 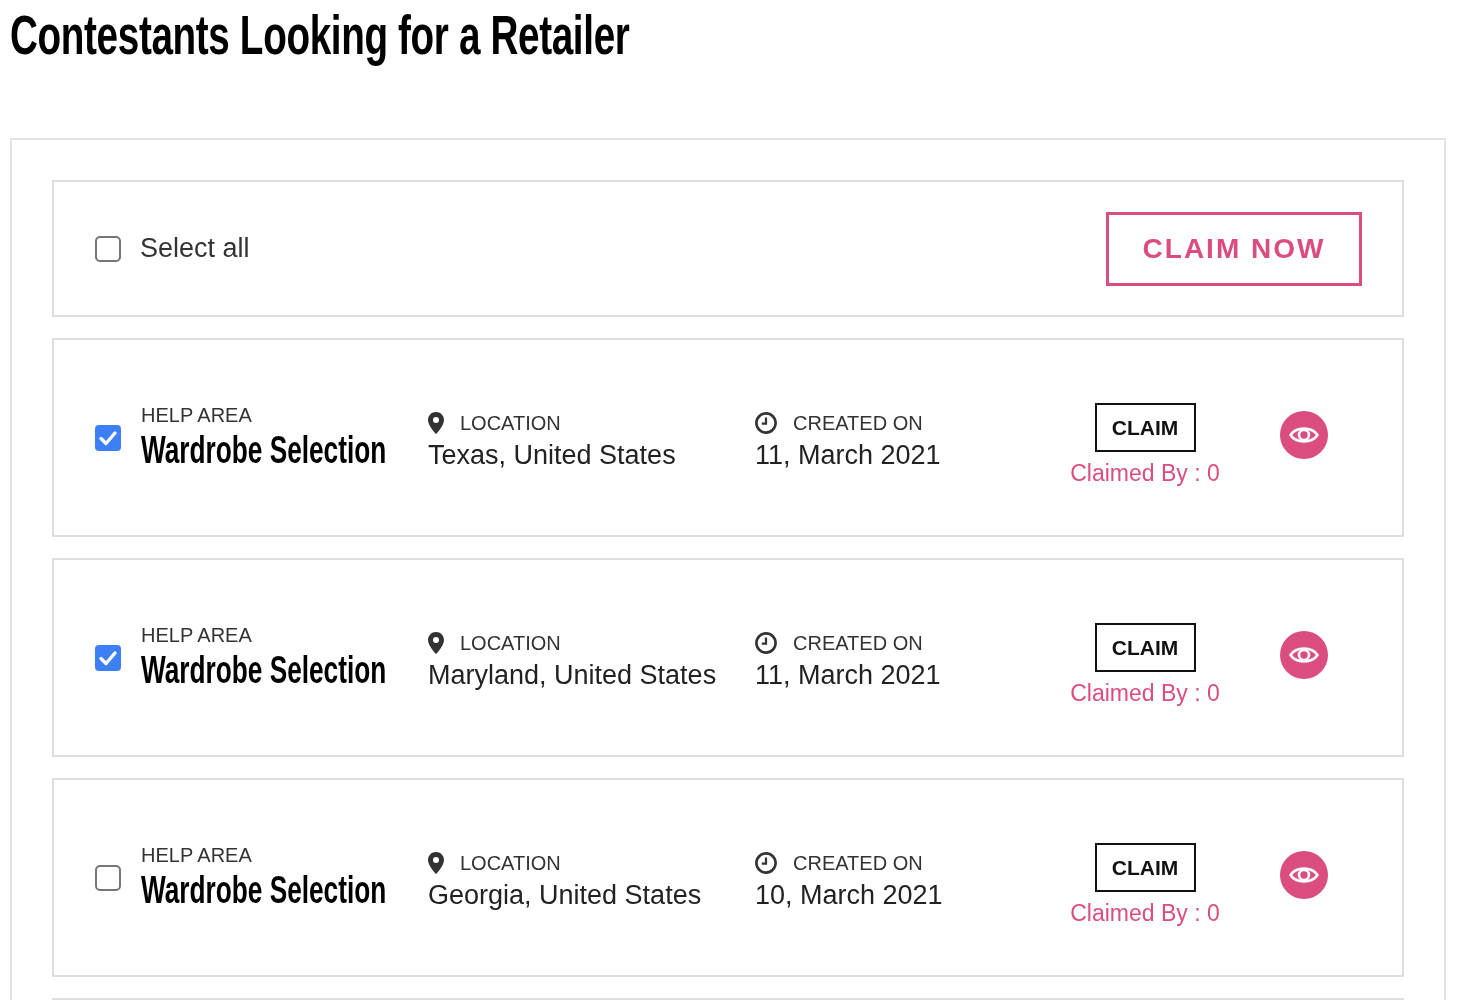 What do you see at coordinates (565, 895) in the screenshot?
I see `location-text: Georgia, United States` at bounding box center [565, 895].